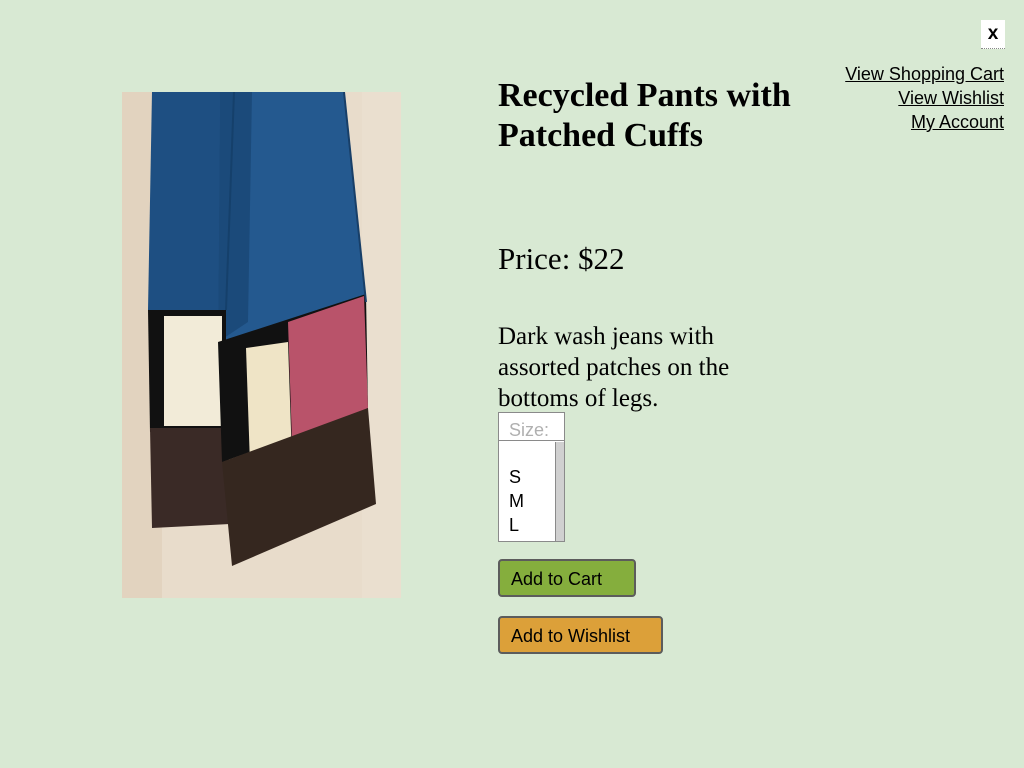  What do you see at coordinates (531, 427) in the screenshot?
I see `size-select-placeholder: Size:` at bounding box center [531, 427].